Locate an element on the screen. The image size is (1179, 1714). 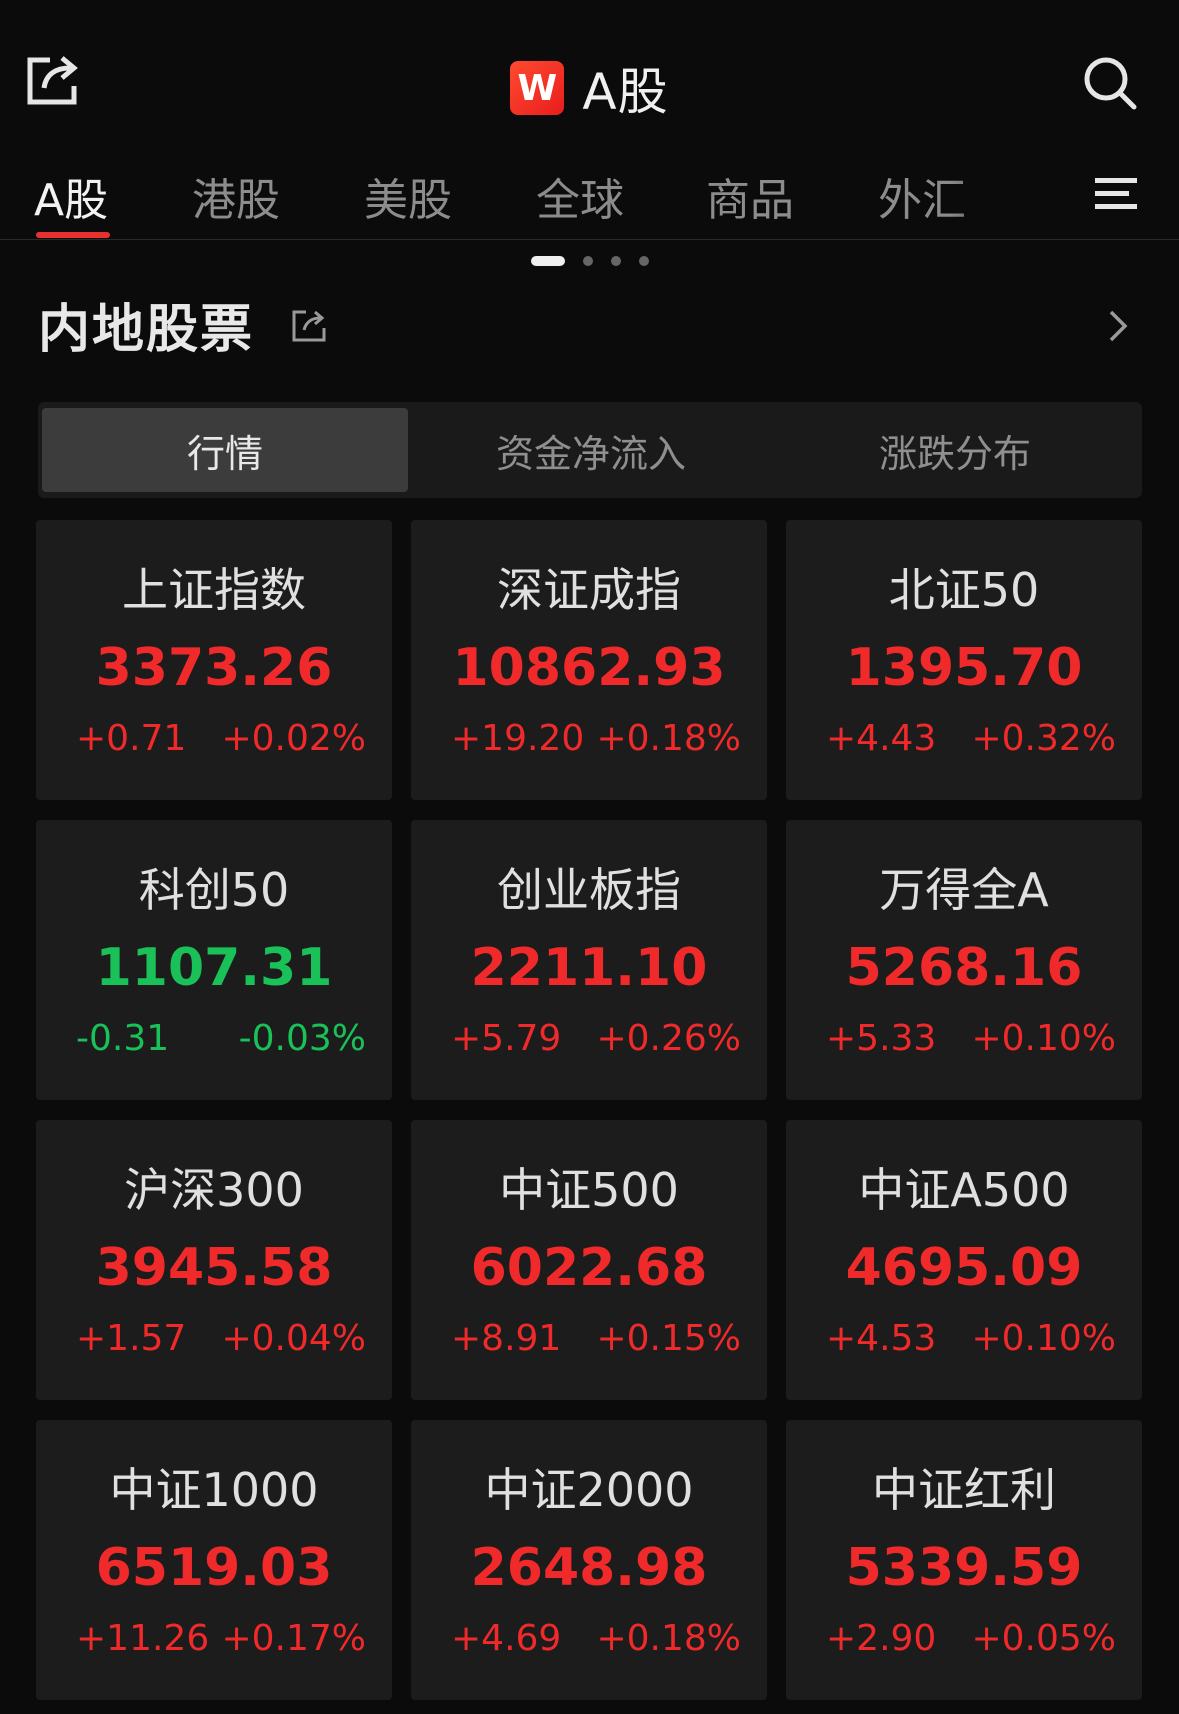
index-name: 中证1000 is located at coordinates (214, 1490).